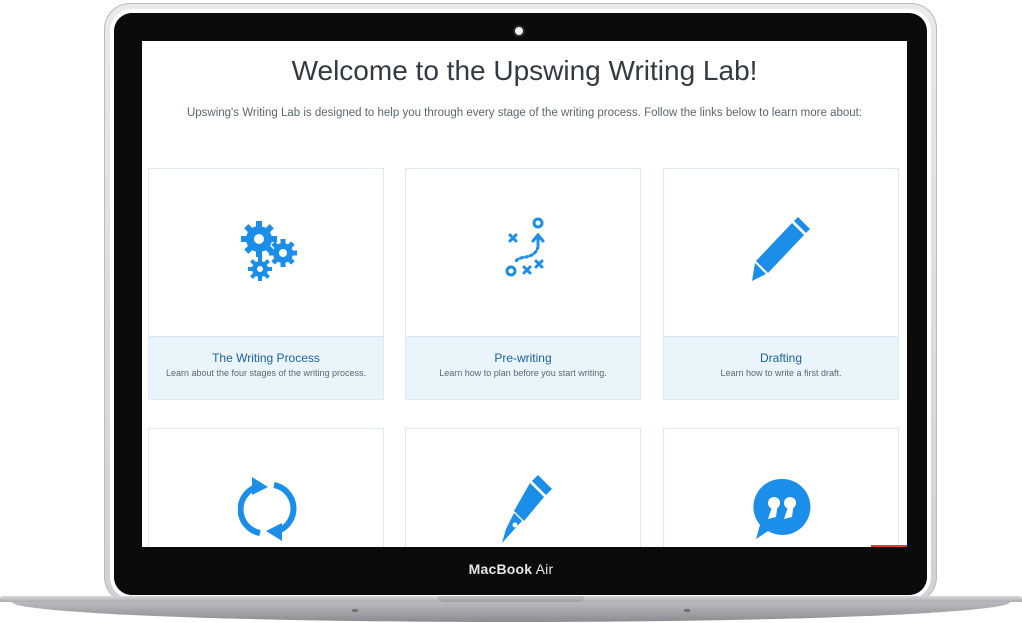 The height and width of the screenshot is (623, 1022). Describe the element at coordinates (782, 508) in the screenshot. I see `quote-bubble-icon` at that location.